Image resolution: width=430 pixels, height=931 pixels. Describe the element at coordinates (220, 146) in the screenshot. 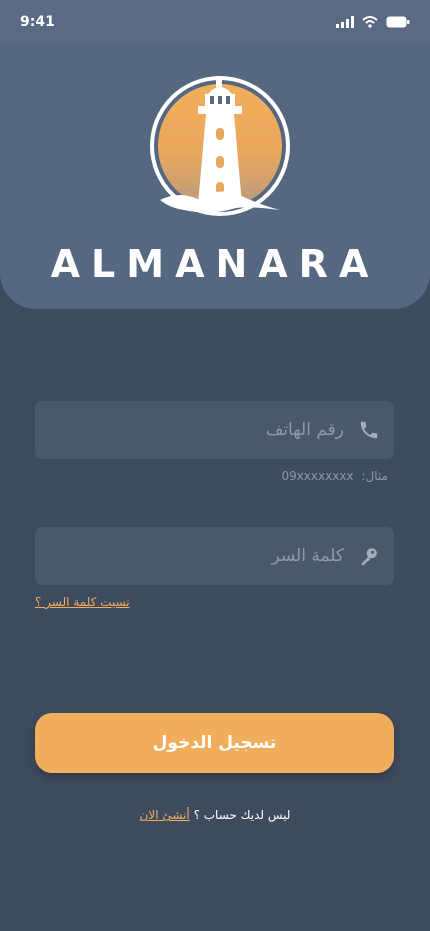

I see `lighthouse-logo-icon` at that location.